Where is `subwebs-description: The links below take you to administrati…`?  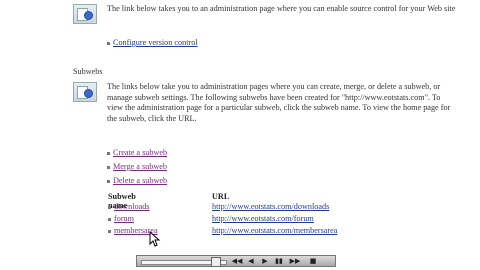
subwebs-description: The links below take you to administrati… is located at coordinates (279, 102).